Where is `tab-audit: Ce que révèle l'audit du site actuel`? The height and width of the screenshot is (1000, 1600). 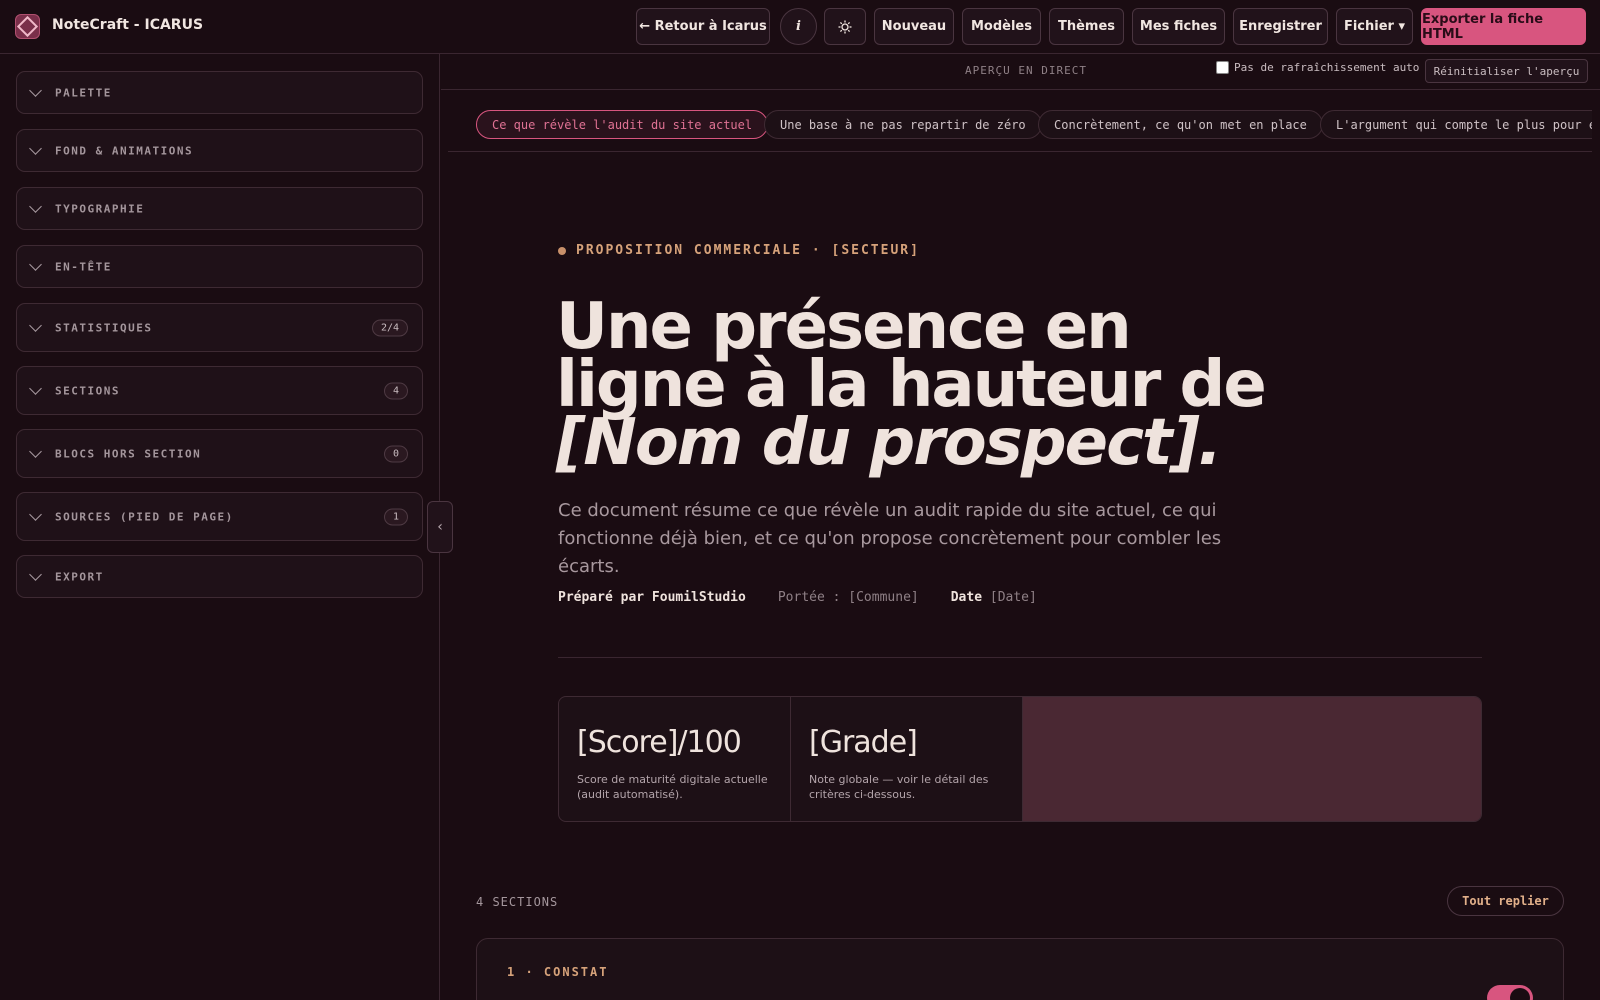 tab-audit: Ce que révèle l'audit du site actuel is located at coordinates (622, 124).